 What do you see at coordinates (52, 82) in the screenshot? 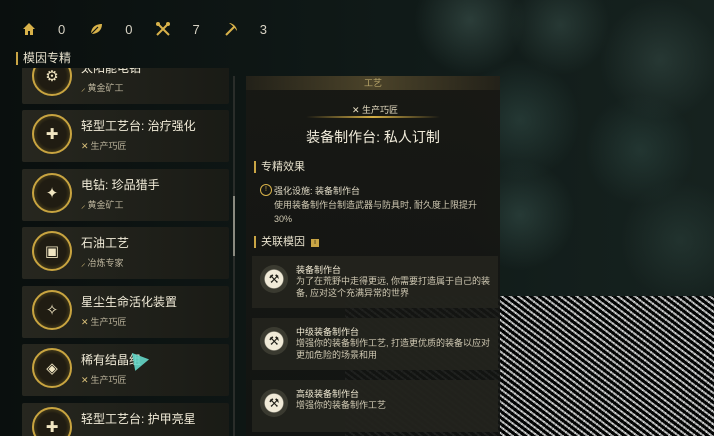
I see `drill-icon: ⚙` at bounding box center [52, 82].